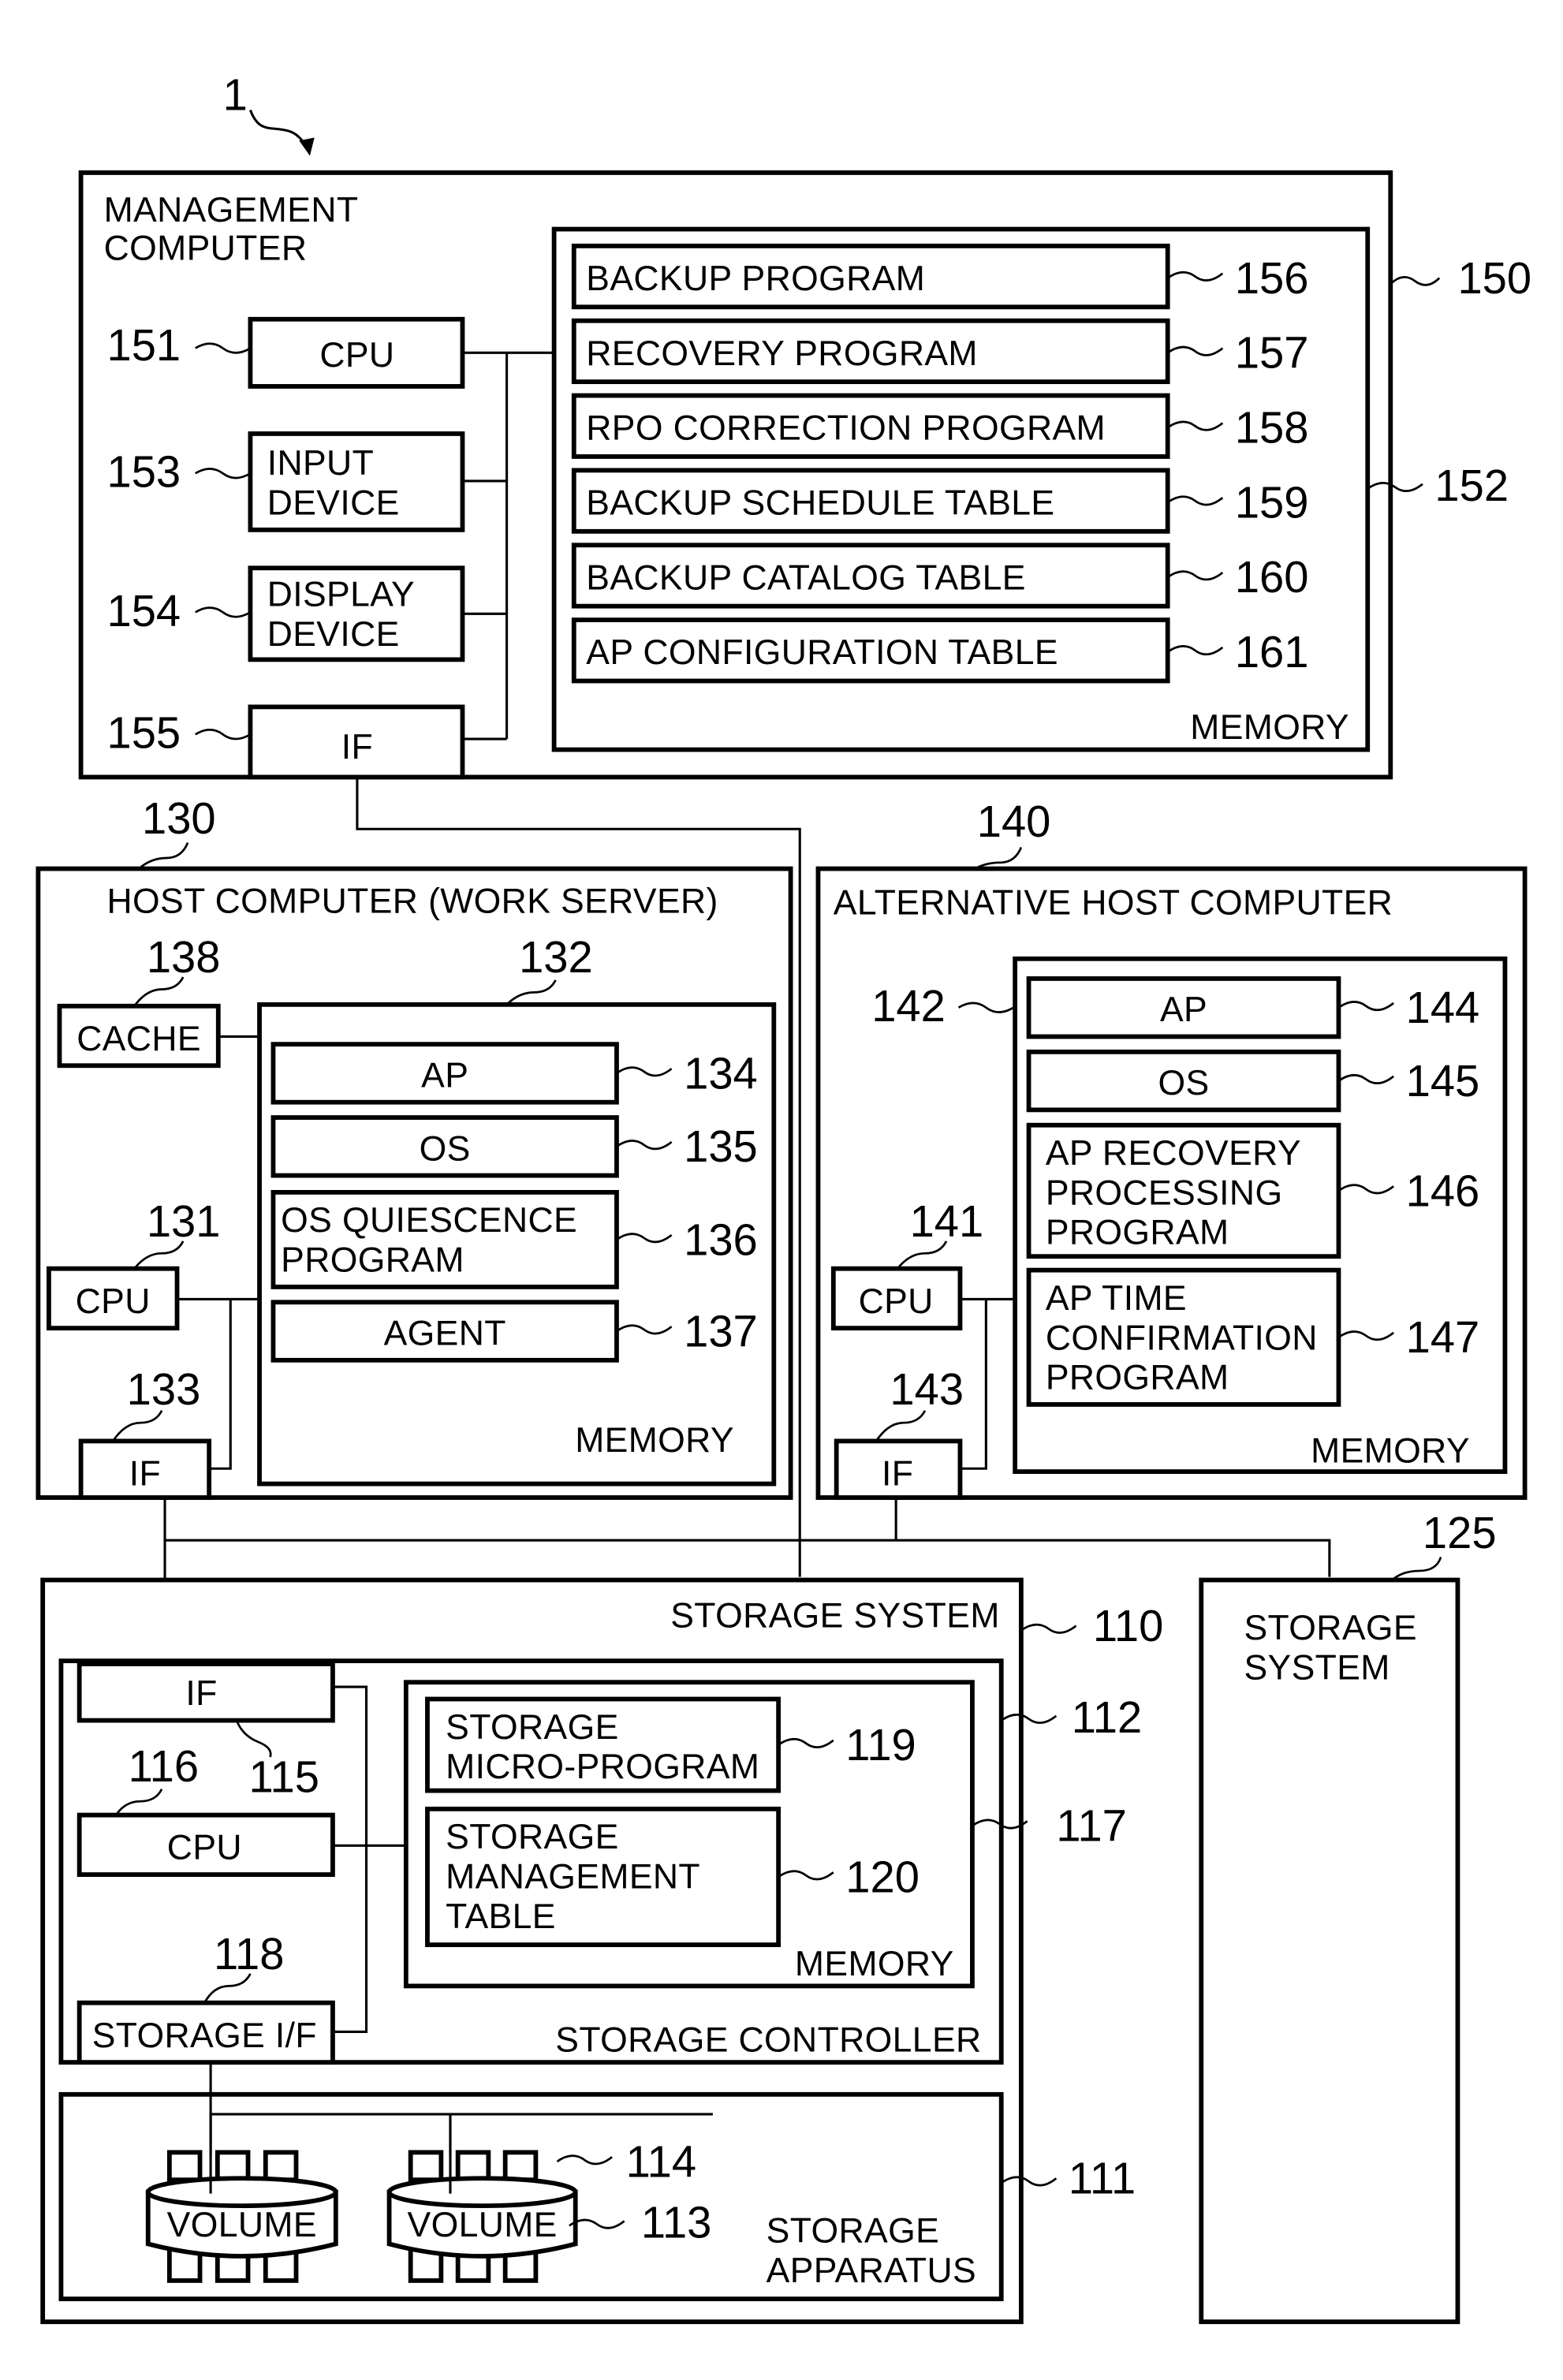  What do you see at coordinates (514, 1331) in the screenshot?
I see `memory-item-137: AGENT 137` at bounding box center [514, 1331].